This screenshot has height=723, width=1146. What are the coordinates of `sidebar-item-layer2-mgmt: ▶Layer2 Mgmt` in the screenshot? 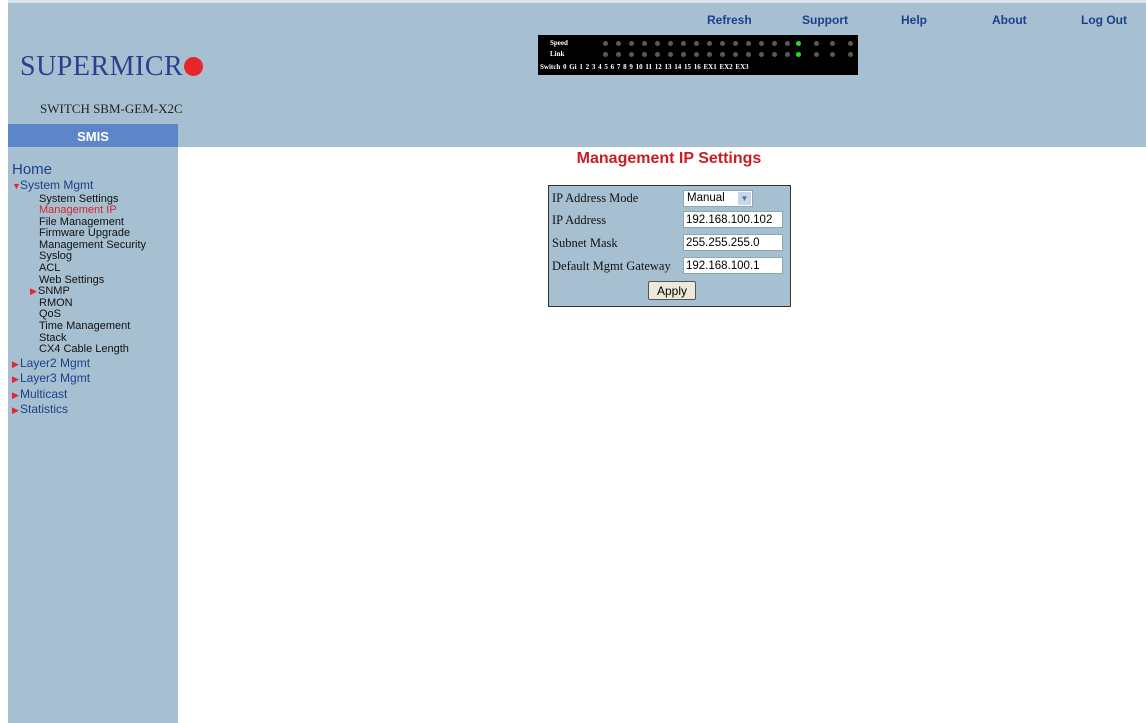 It's located at (79, 364).